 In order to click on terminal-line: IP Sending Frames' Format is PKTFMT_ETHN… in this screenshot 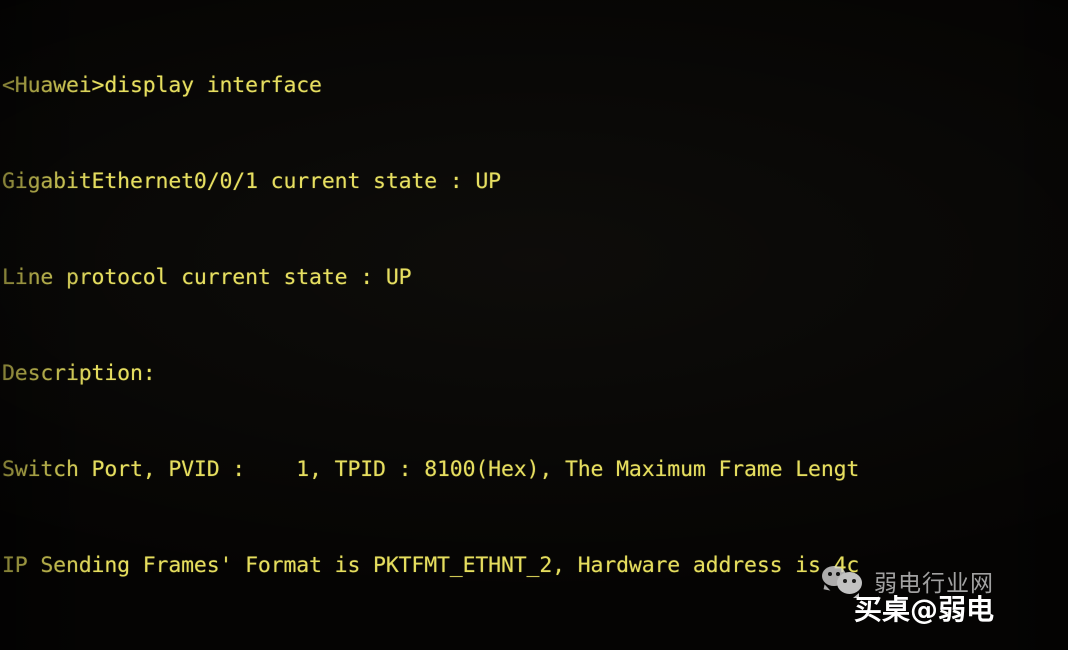, I will do `click(431, 565)`.